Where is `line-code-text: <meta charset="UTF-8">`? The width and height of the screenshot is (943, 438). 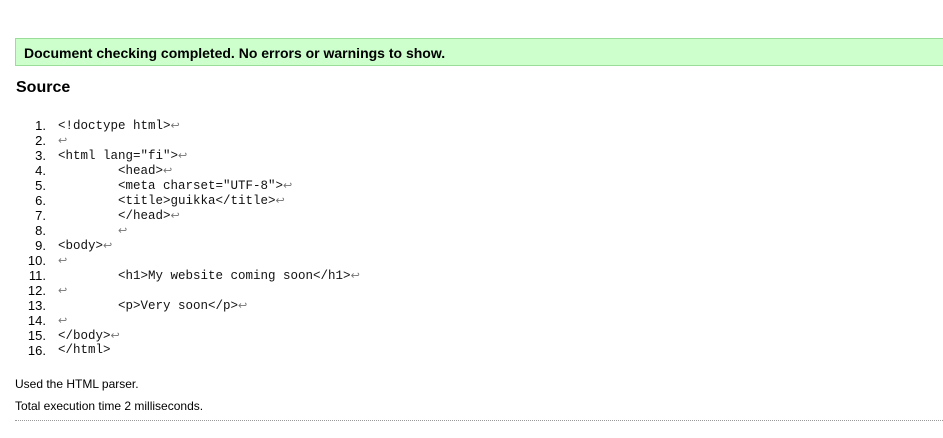 line-code-text: <meta charset="UTF-8"> is located at coordinates (171, 186).